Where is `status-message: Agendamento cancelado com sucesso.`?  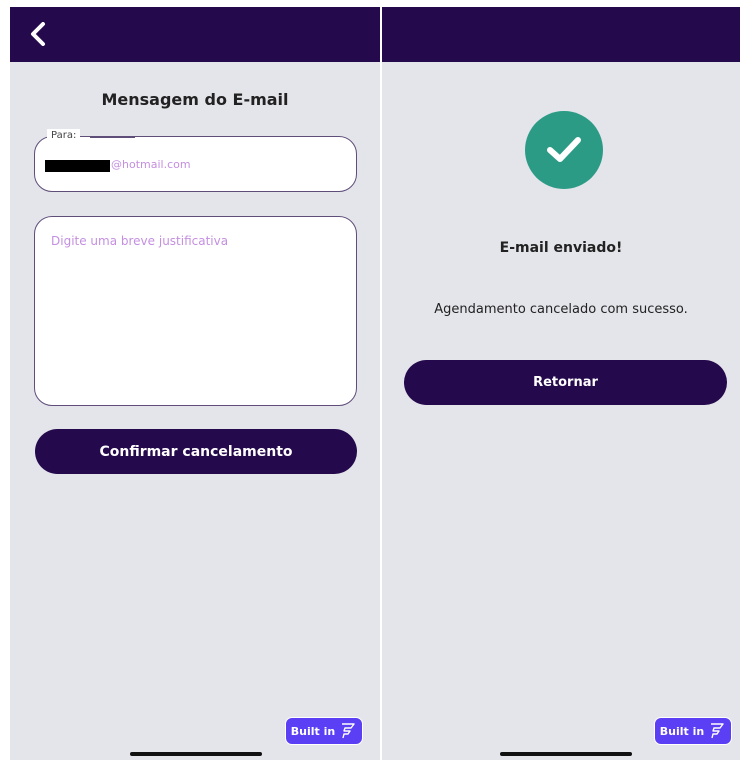 status-message: Agendamento cancelado com sucesso. is located at coordinates (561, 309).